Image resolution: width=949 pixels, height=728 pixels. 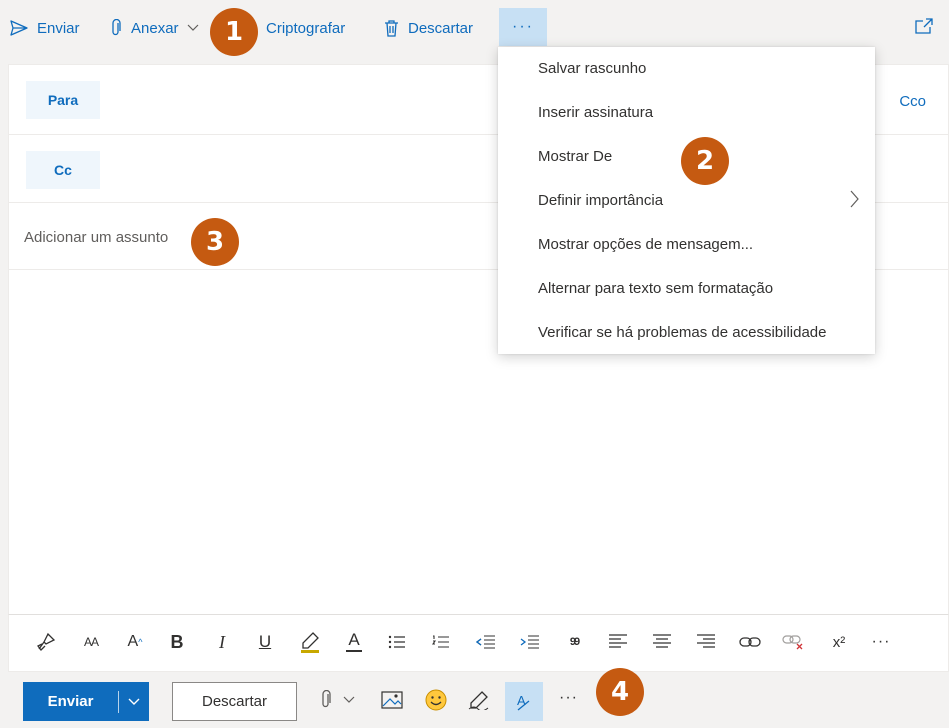 I want to click on bcc-link: Cco, so click(x=912, y=101).